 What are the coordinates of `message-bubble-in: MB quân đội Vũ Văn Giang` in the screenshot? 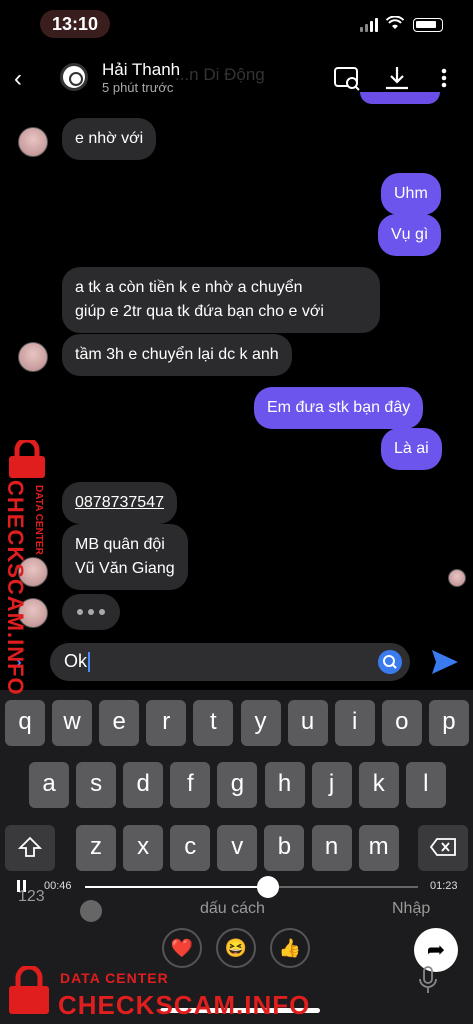 It's located at (125, 557).